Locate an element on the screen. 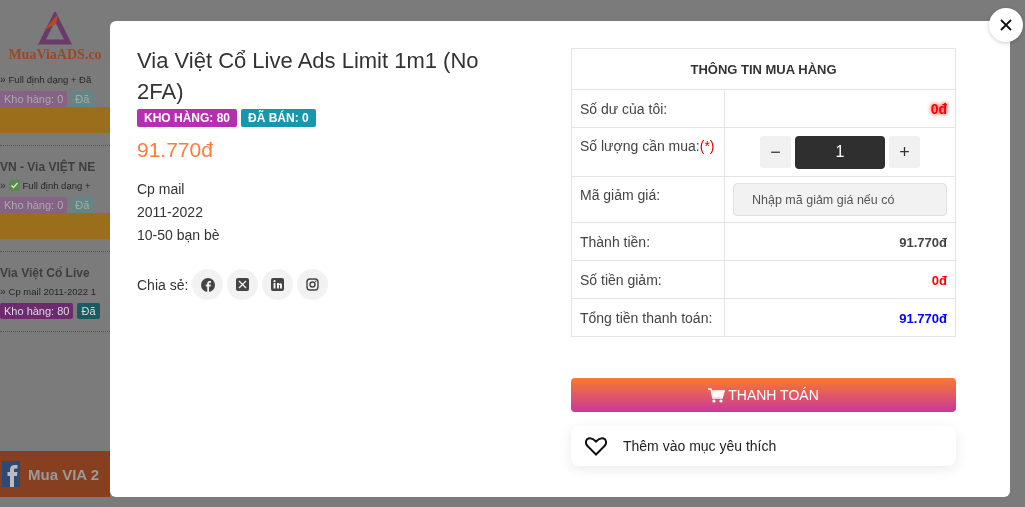  instagram-icon is located at coordinates (313, 284).